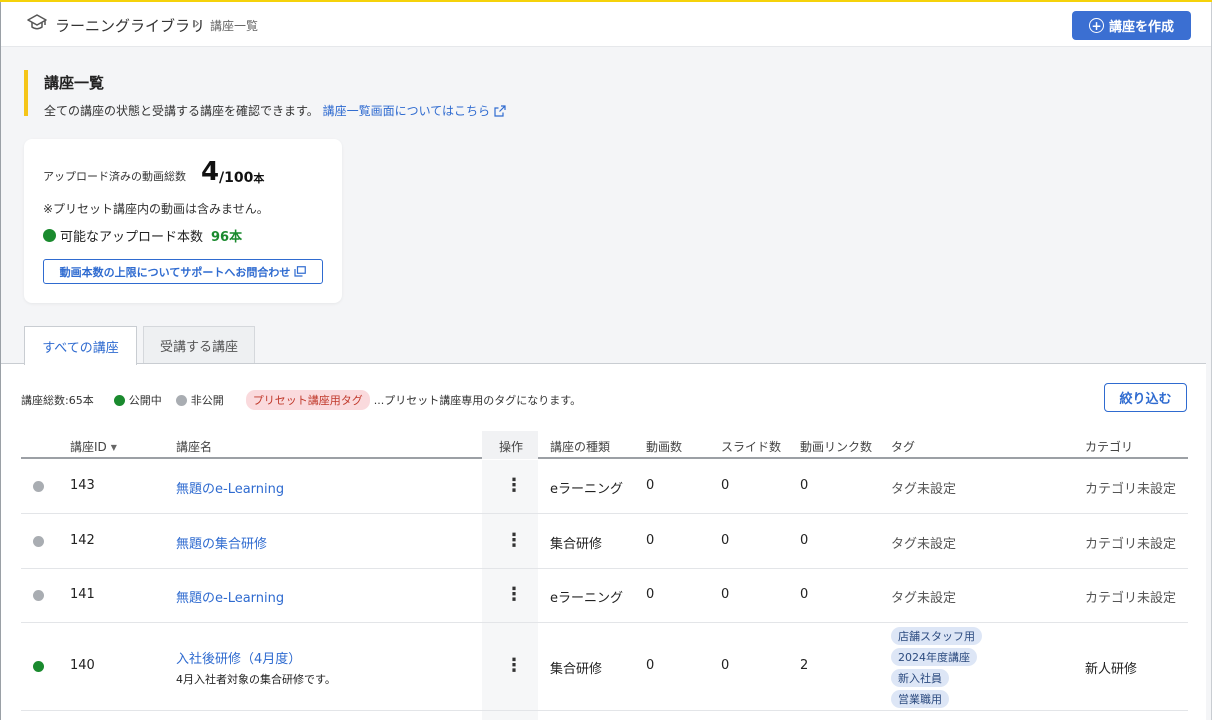 This screenshot has width=1212, height=720. Describe the element at coordinates (114, 176) in the screenshot. I see `upload-count-label: アップロード済みの動画総数` at that location.